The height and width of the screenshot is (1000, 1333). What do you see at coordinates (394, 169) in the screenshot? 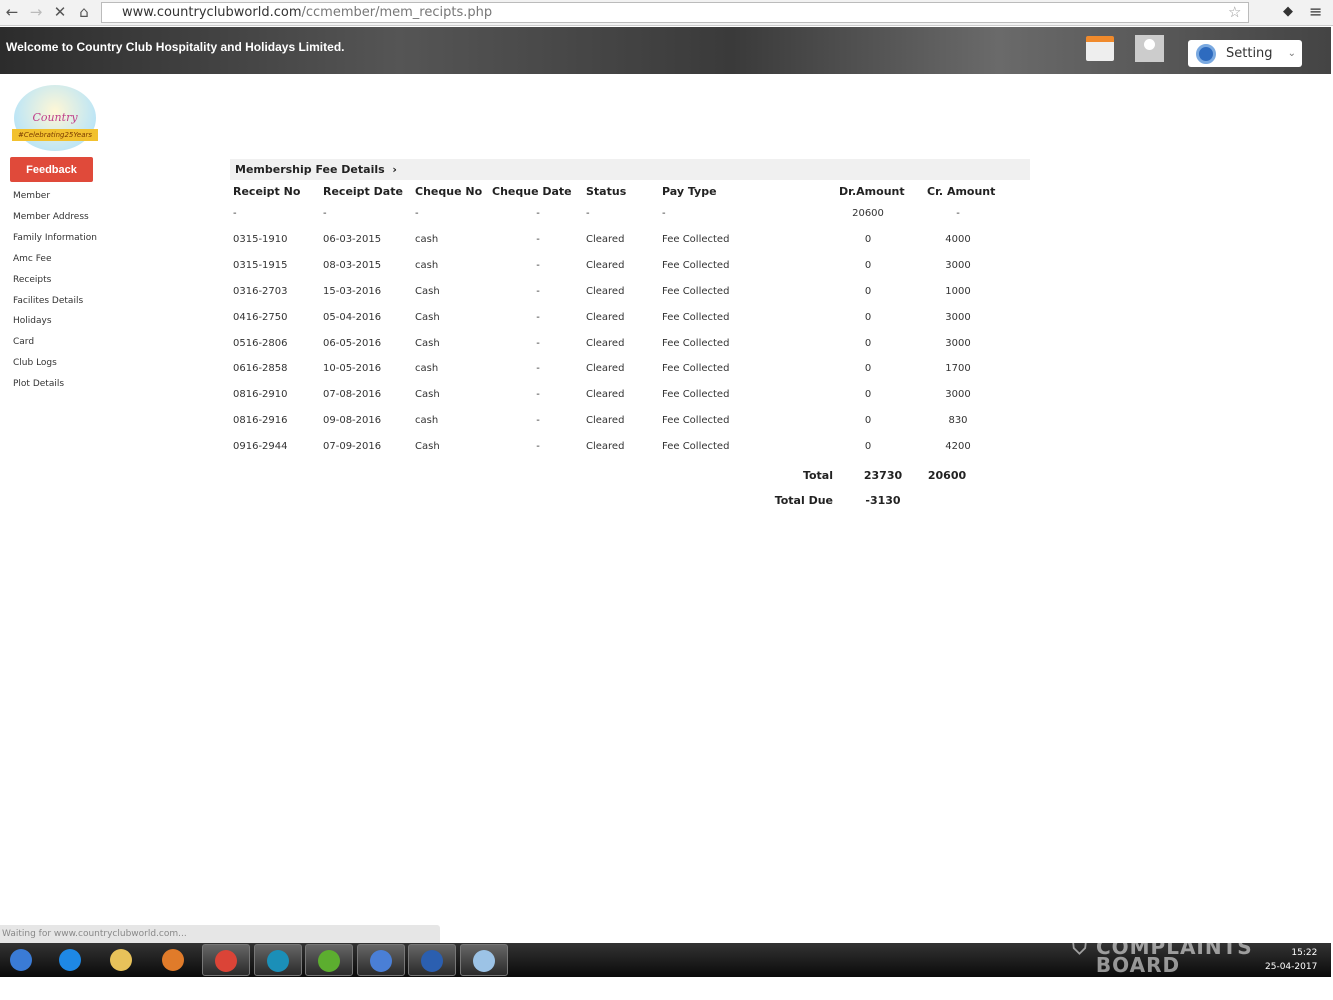
I see `chevron-right-icon: ›` at bounding box center [394, 169].